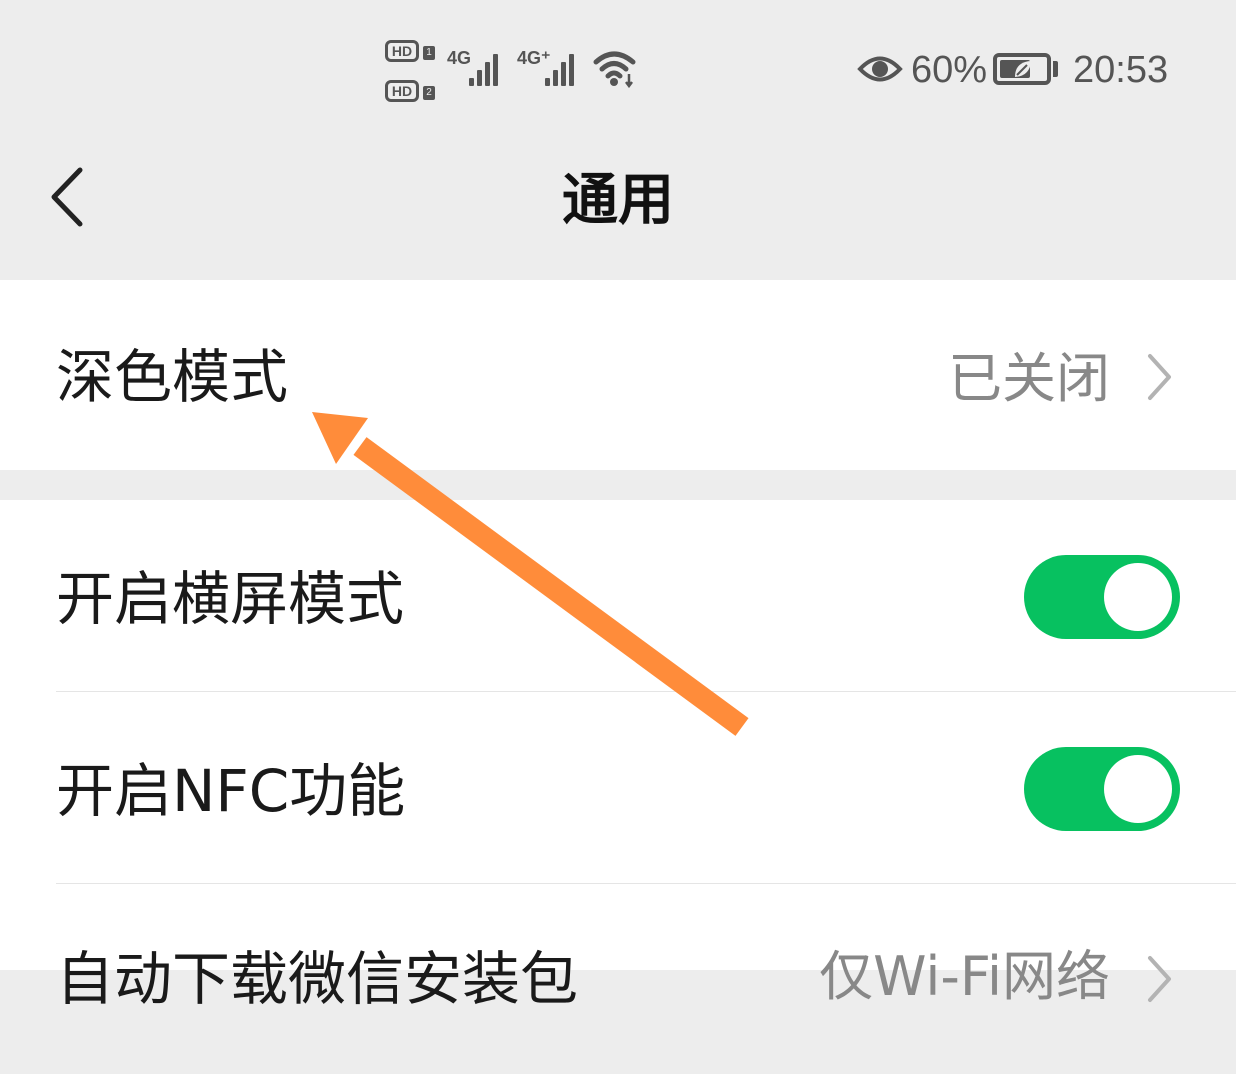  I want to click on battery-tip, so click(1055, 69).